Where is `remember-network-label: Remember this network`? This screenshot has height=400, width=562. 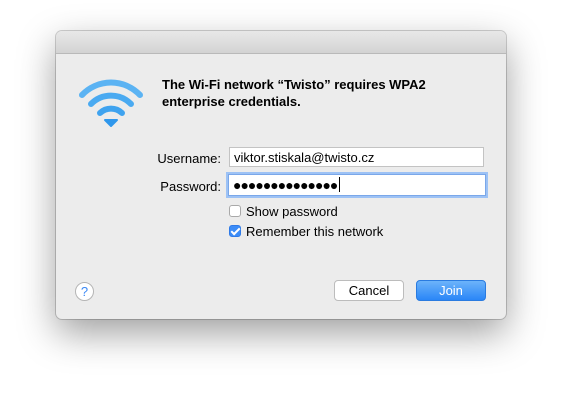 remember-network-label: Remember this network is located at coordinates (315, 231).